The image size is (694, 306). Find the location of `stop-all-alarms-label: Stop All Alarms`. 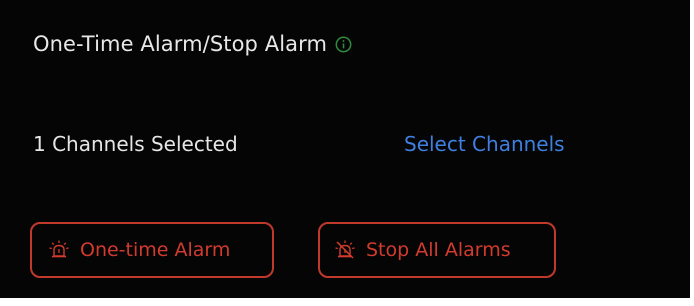

stop-all-alarms-label: Stop All Alarms is located at coordinates (438, 250).